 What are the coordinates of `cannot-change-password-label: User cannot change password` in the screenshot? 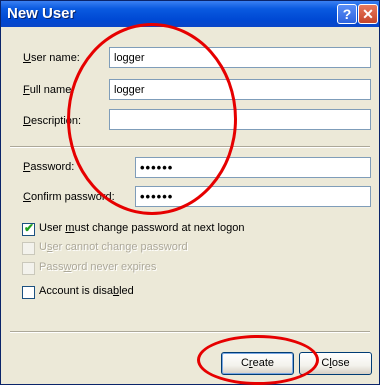 It's located at (113, 247).